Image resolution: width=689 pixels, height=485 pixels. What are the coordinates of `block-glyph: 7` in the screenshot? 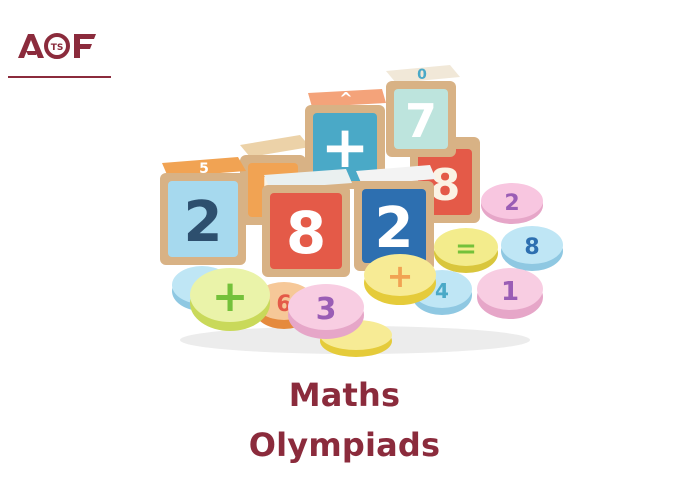 It's located at (421, 121).